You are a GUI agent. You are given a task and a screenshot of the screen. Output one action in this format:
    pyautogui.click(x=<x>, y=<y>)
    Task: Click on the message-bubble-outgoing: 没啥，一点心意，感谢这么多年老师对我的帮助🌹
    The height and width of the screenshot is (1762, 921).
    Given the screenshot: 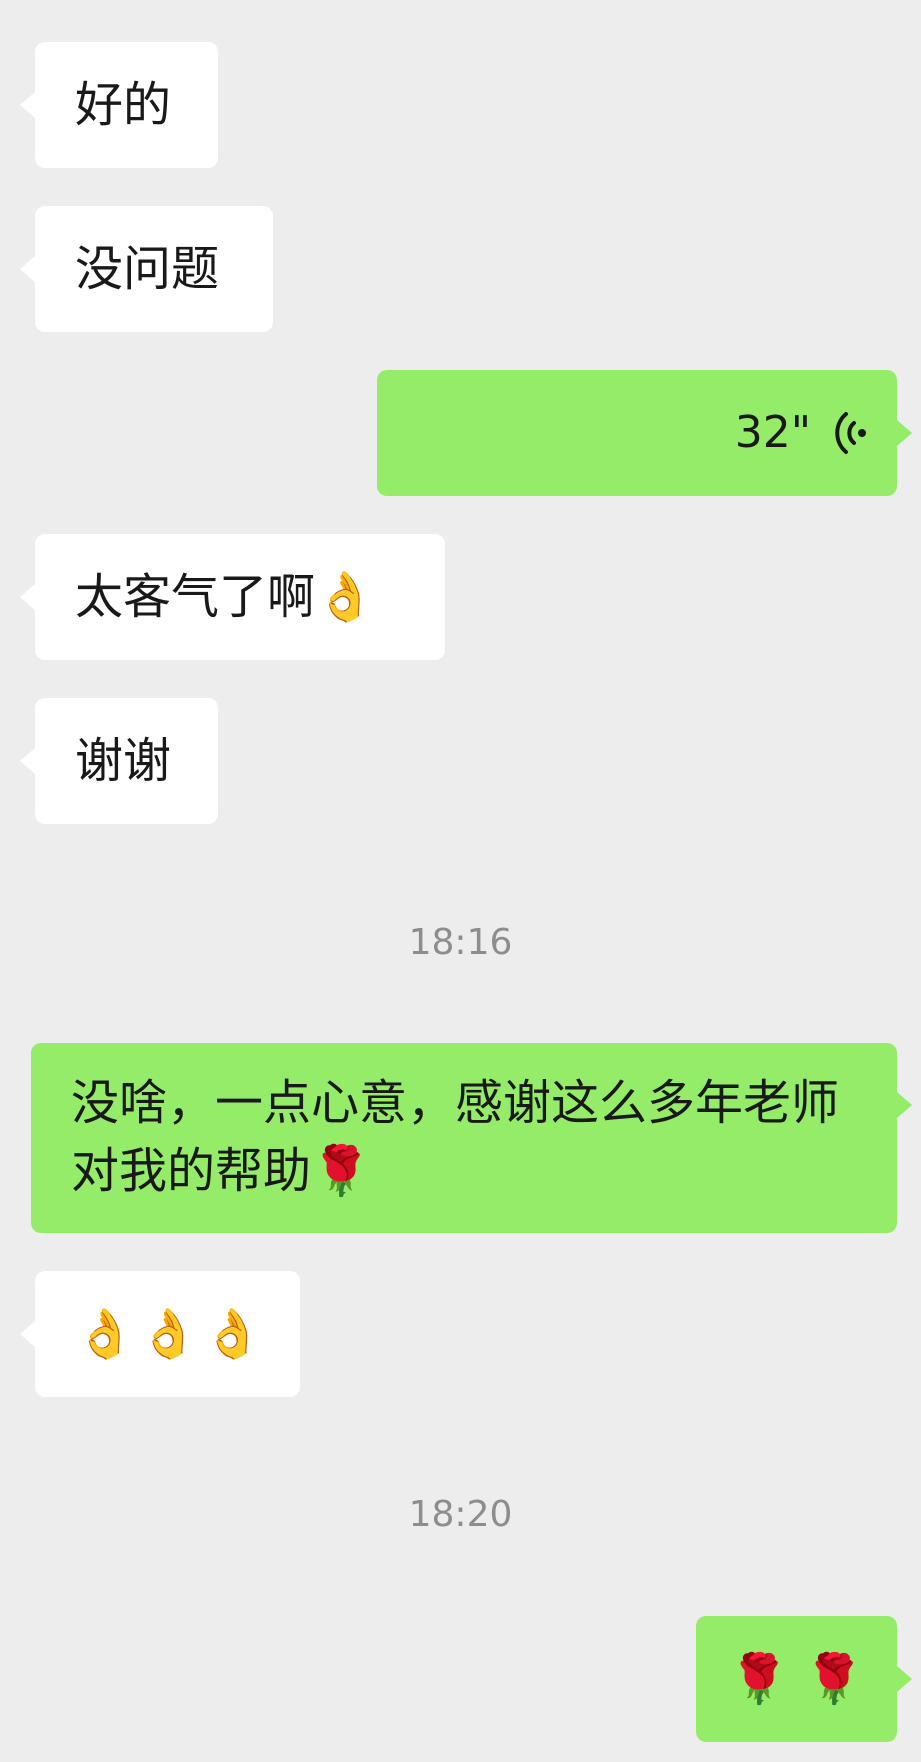 What is the action you would take?
    pyautogui.click(x=471, y=1138)
    